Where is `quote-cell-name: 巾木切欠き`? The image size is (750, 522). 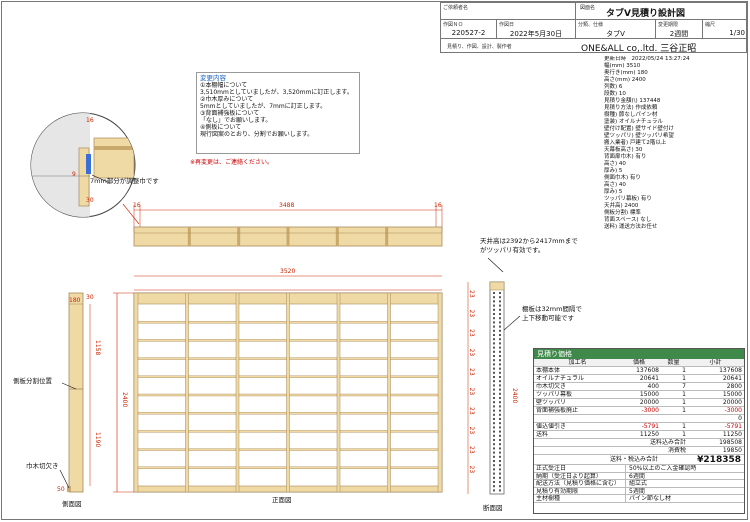
quote-cell-name: 巾木切欠き is located at coordinates (551, 386).